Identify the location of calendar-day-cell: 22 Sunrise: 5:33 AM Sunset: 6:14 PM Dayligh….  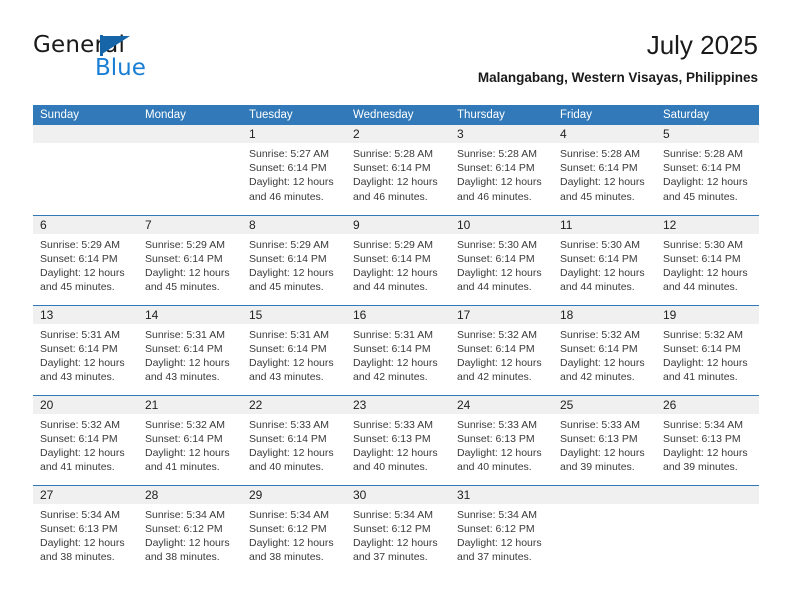
(294, 439).